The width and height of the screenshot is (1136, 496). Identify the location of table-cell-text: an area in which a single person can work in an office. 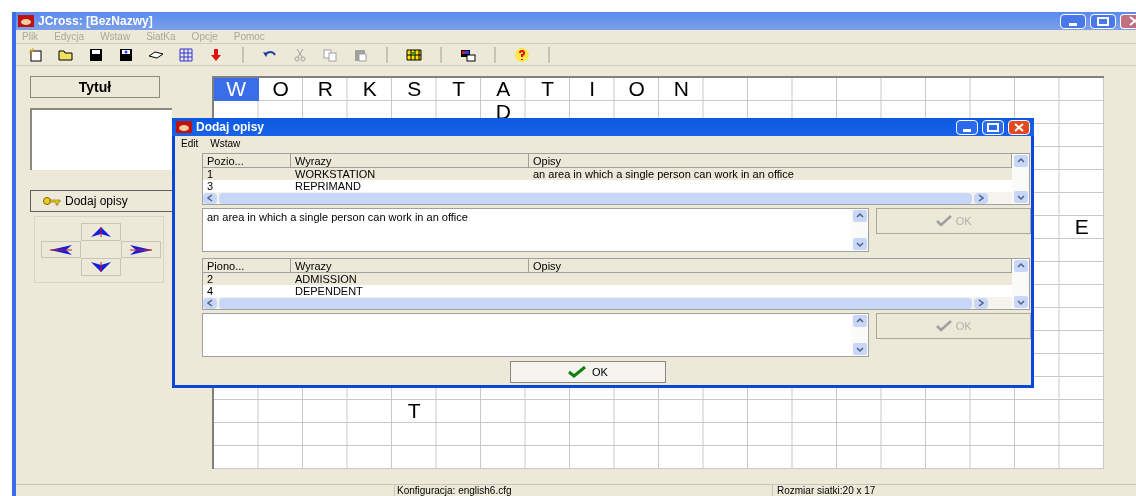
(663, 174).